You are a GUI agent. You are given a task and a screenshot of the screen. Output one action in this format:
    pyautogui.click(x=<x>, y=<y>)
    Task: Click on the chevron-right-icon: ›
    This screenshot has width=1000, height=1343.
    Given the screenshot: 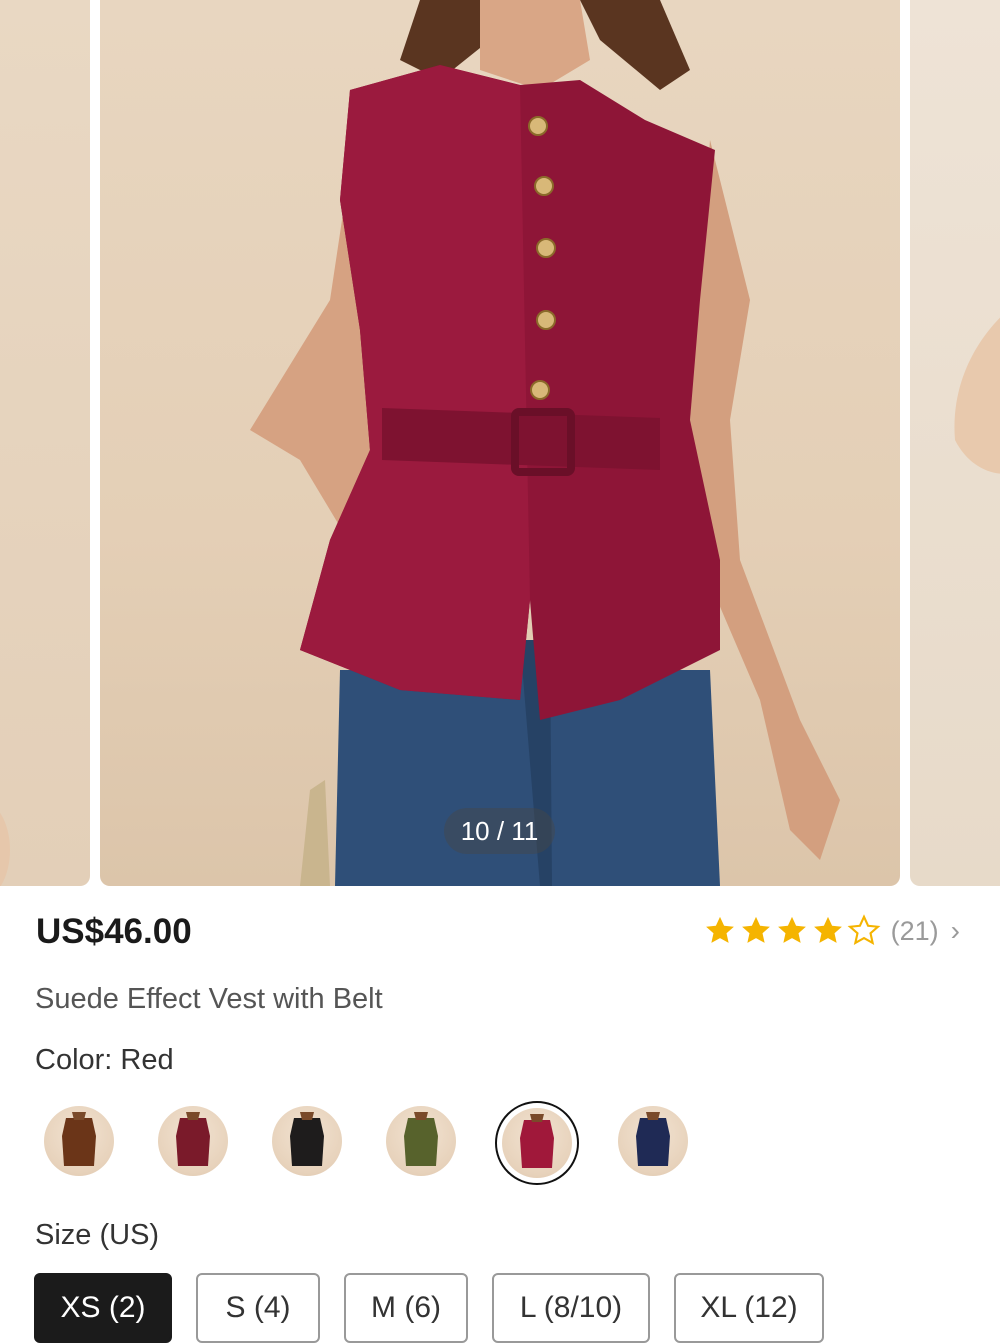 What is the action you would take?
    pyautogui.click(x=955, y=931)
    